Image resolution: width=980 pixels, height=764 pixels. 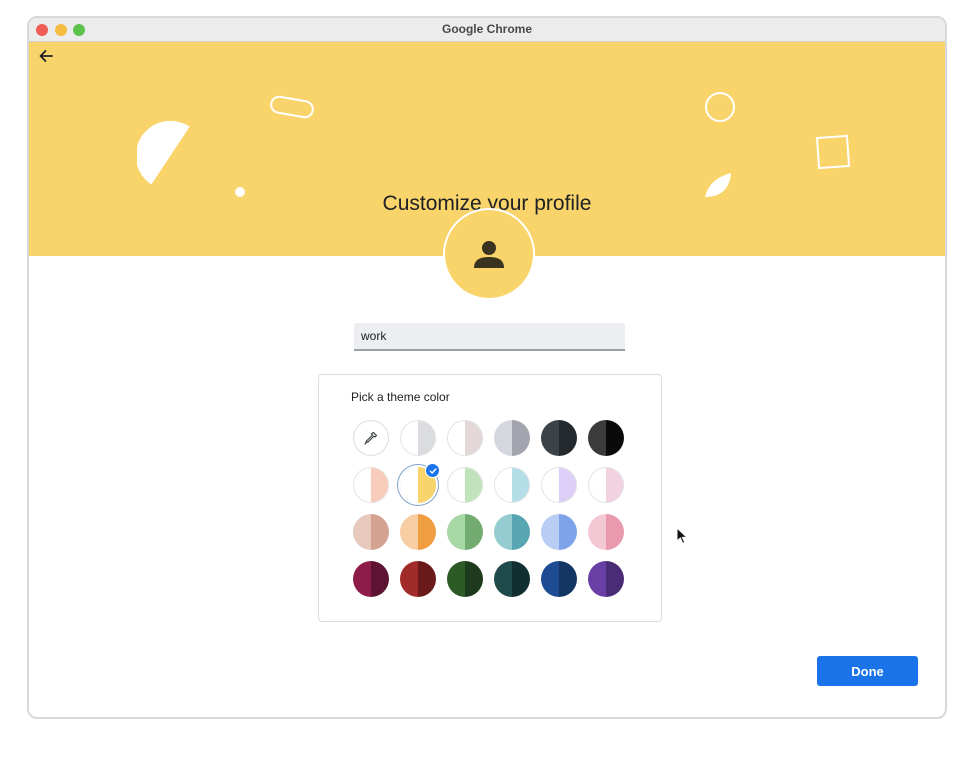 I want to click on profile-name-input, so click(x=489, y=337).